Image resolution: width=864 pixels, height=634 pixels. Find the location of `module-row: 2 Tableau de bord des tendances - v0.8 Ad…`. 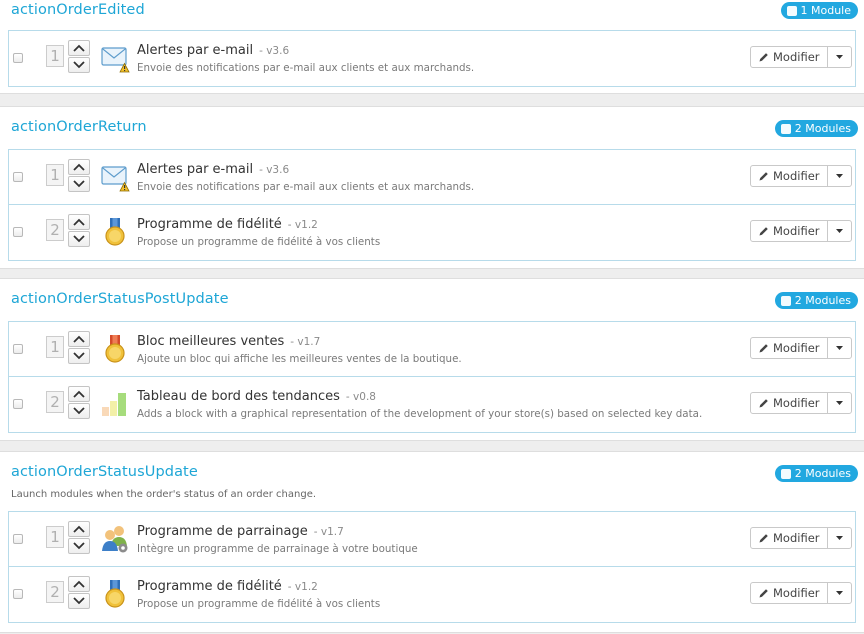

module-row: 2 Tableau de bord des tendances - v0.8 Ad… is located at coordinates (432, 404).